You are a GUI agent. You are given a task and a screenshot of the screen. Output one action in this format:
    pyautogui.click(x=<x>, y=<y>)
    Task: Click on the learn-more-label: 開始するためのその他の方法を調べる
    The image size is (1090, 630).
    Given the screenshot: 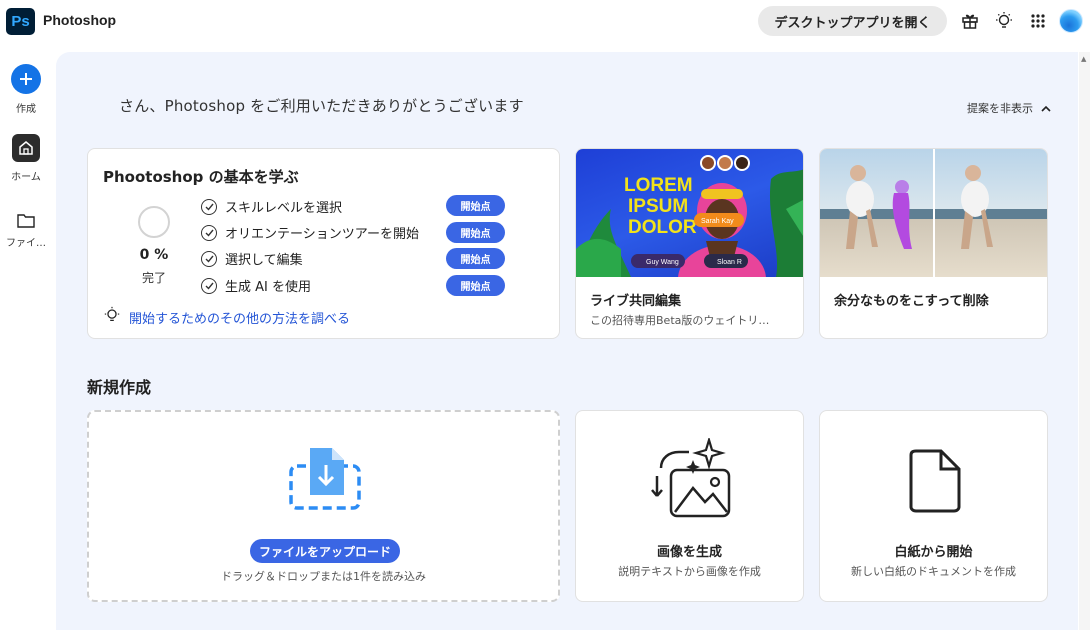 What is the action you would take?
    pyautogui.click(x=240, y=319)
    